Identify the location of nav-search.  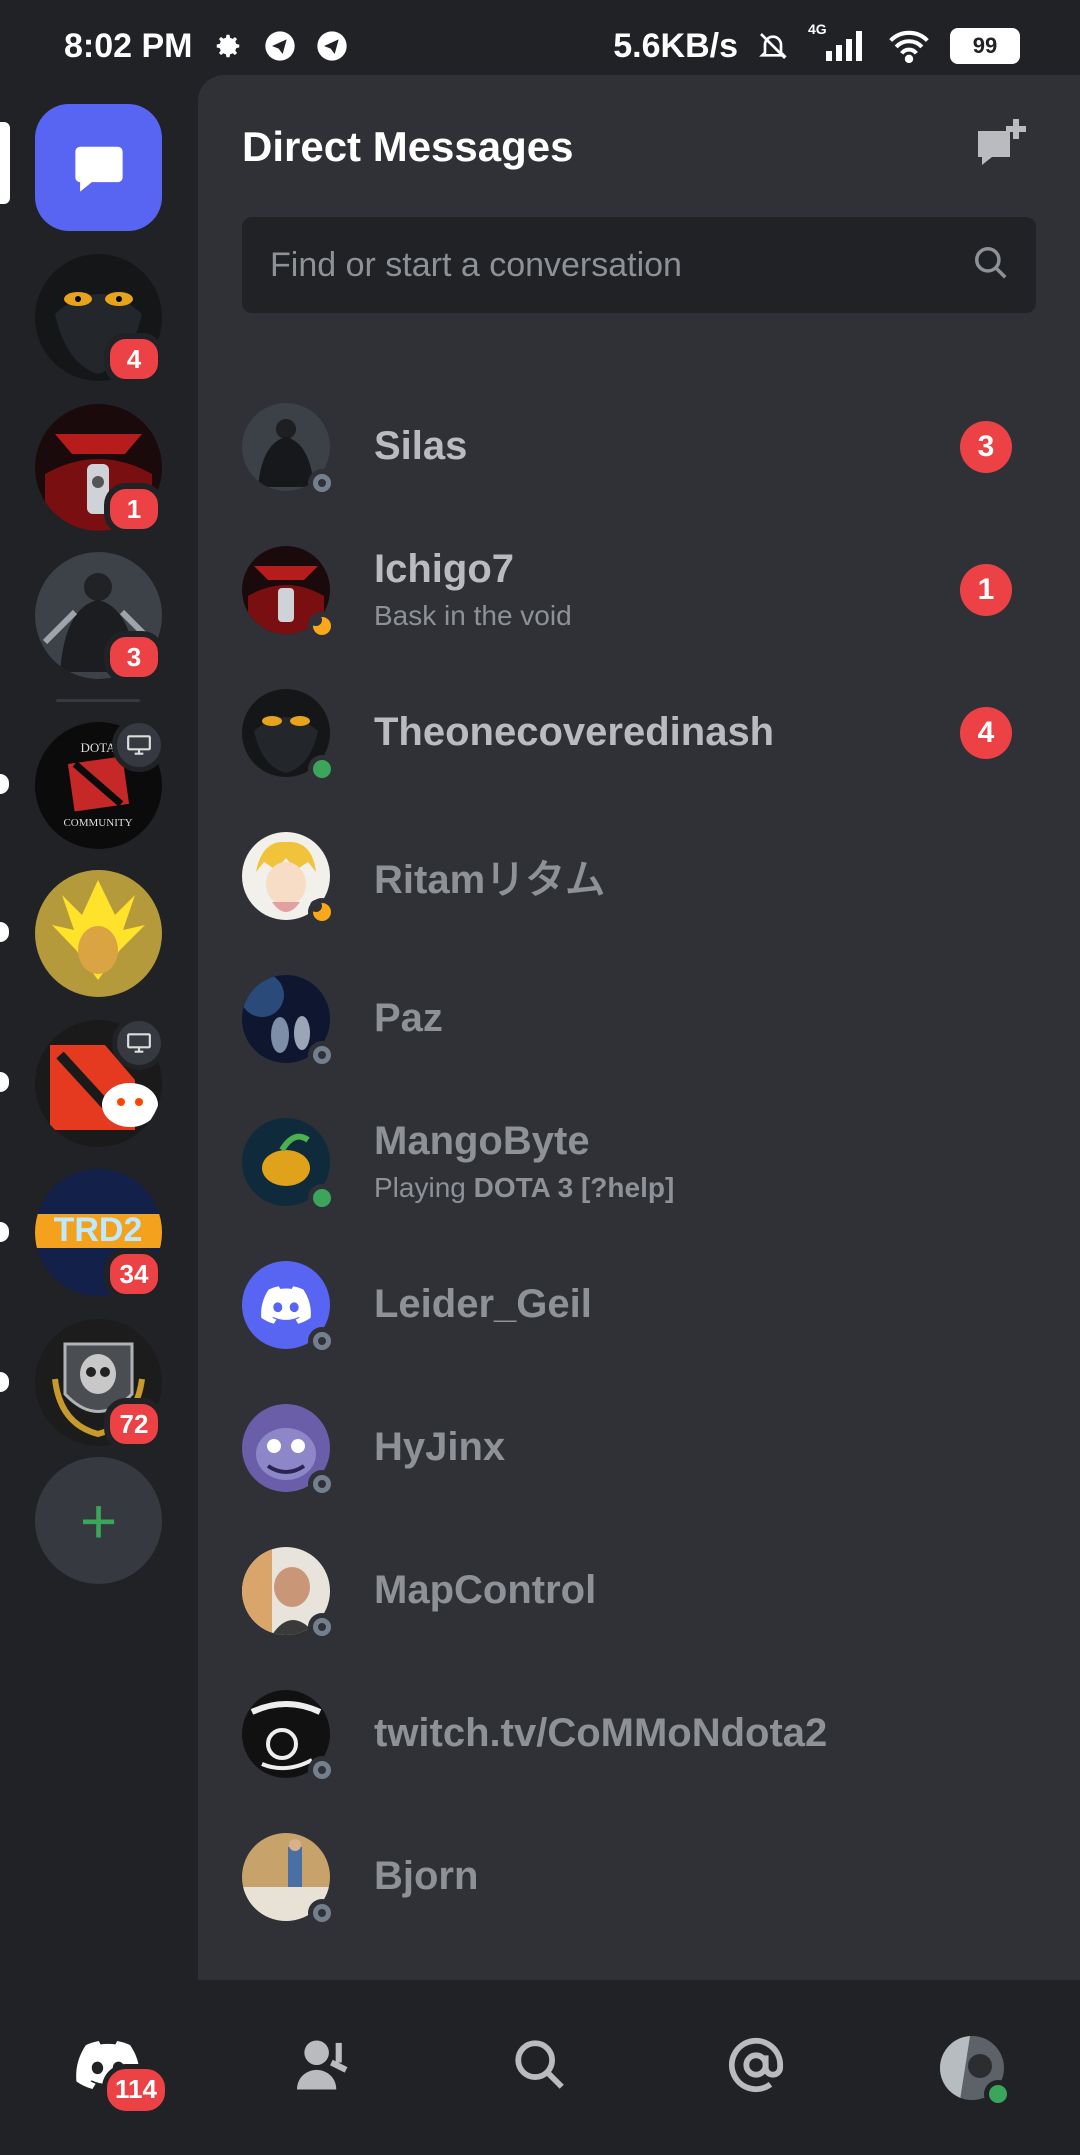
(540, 2068).